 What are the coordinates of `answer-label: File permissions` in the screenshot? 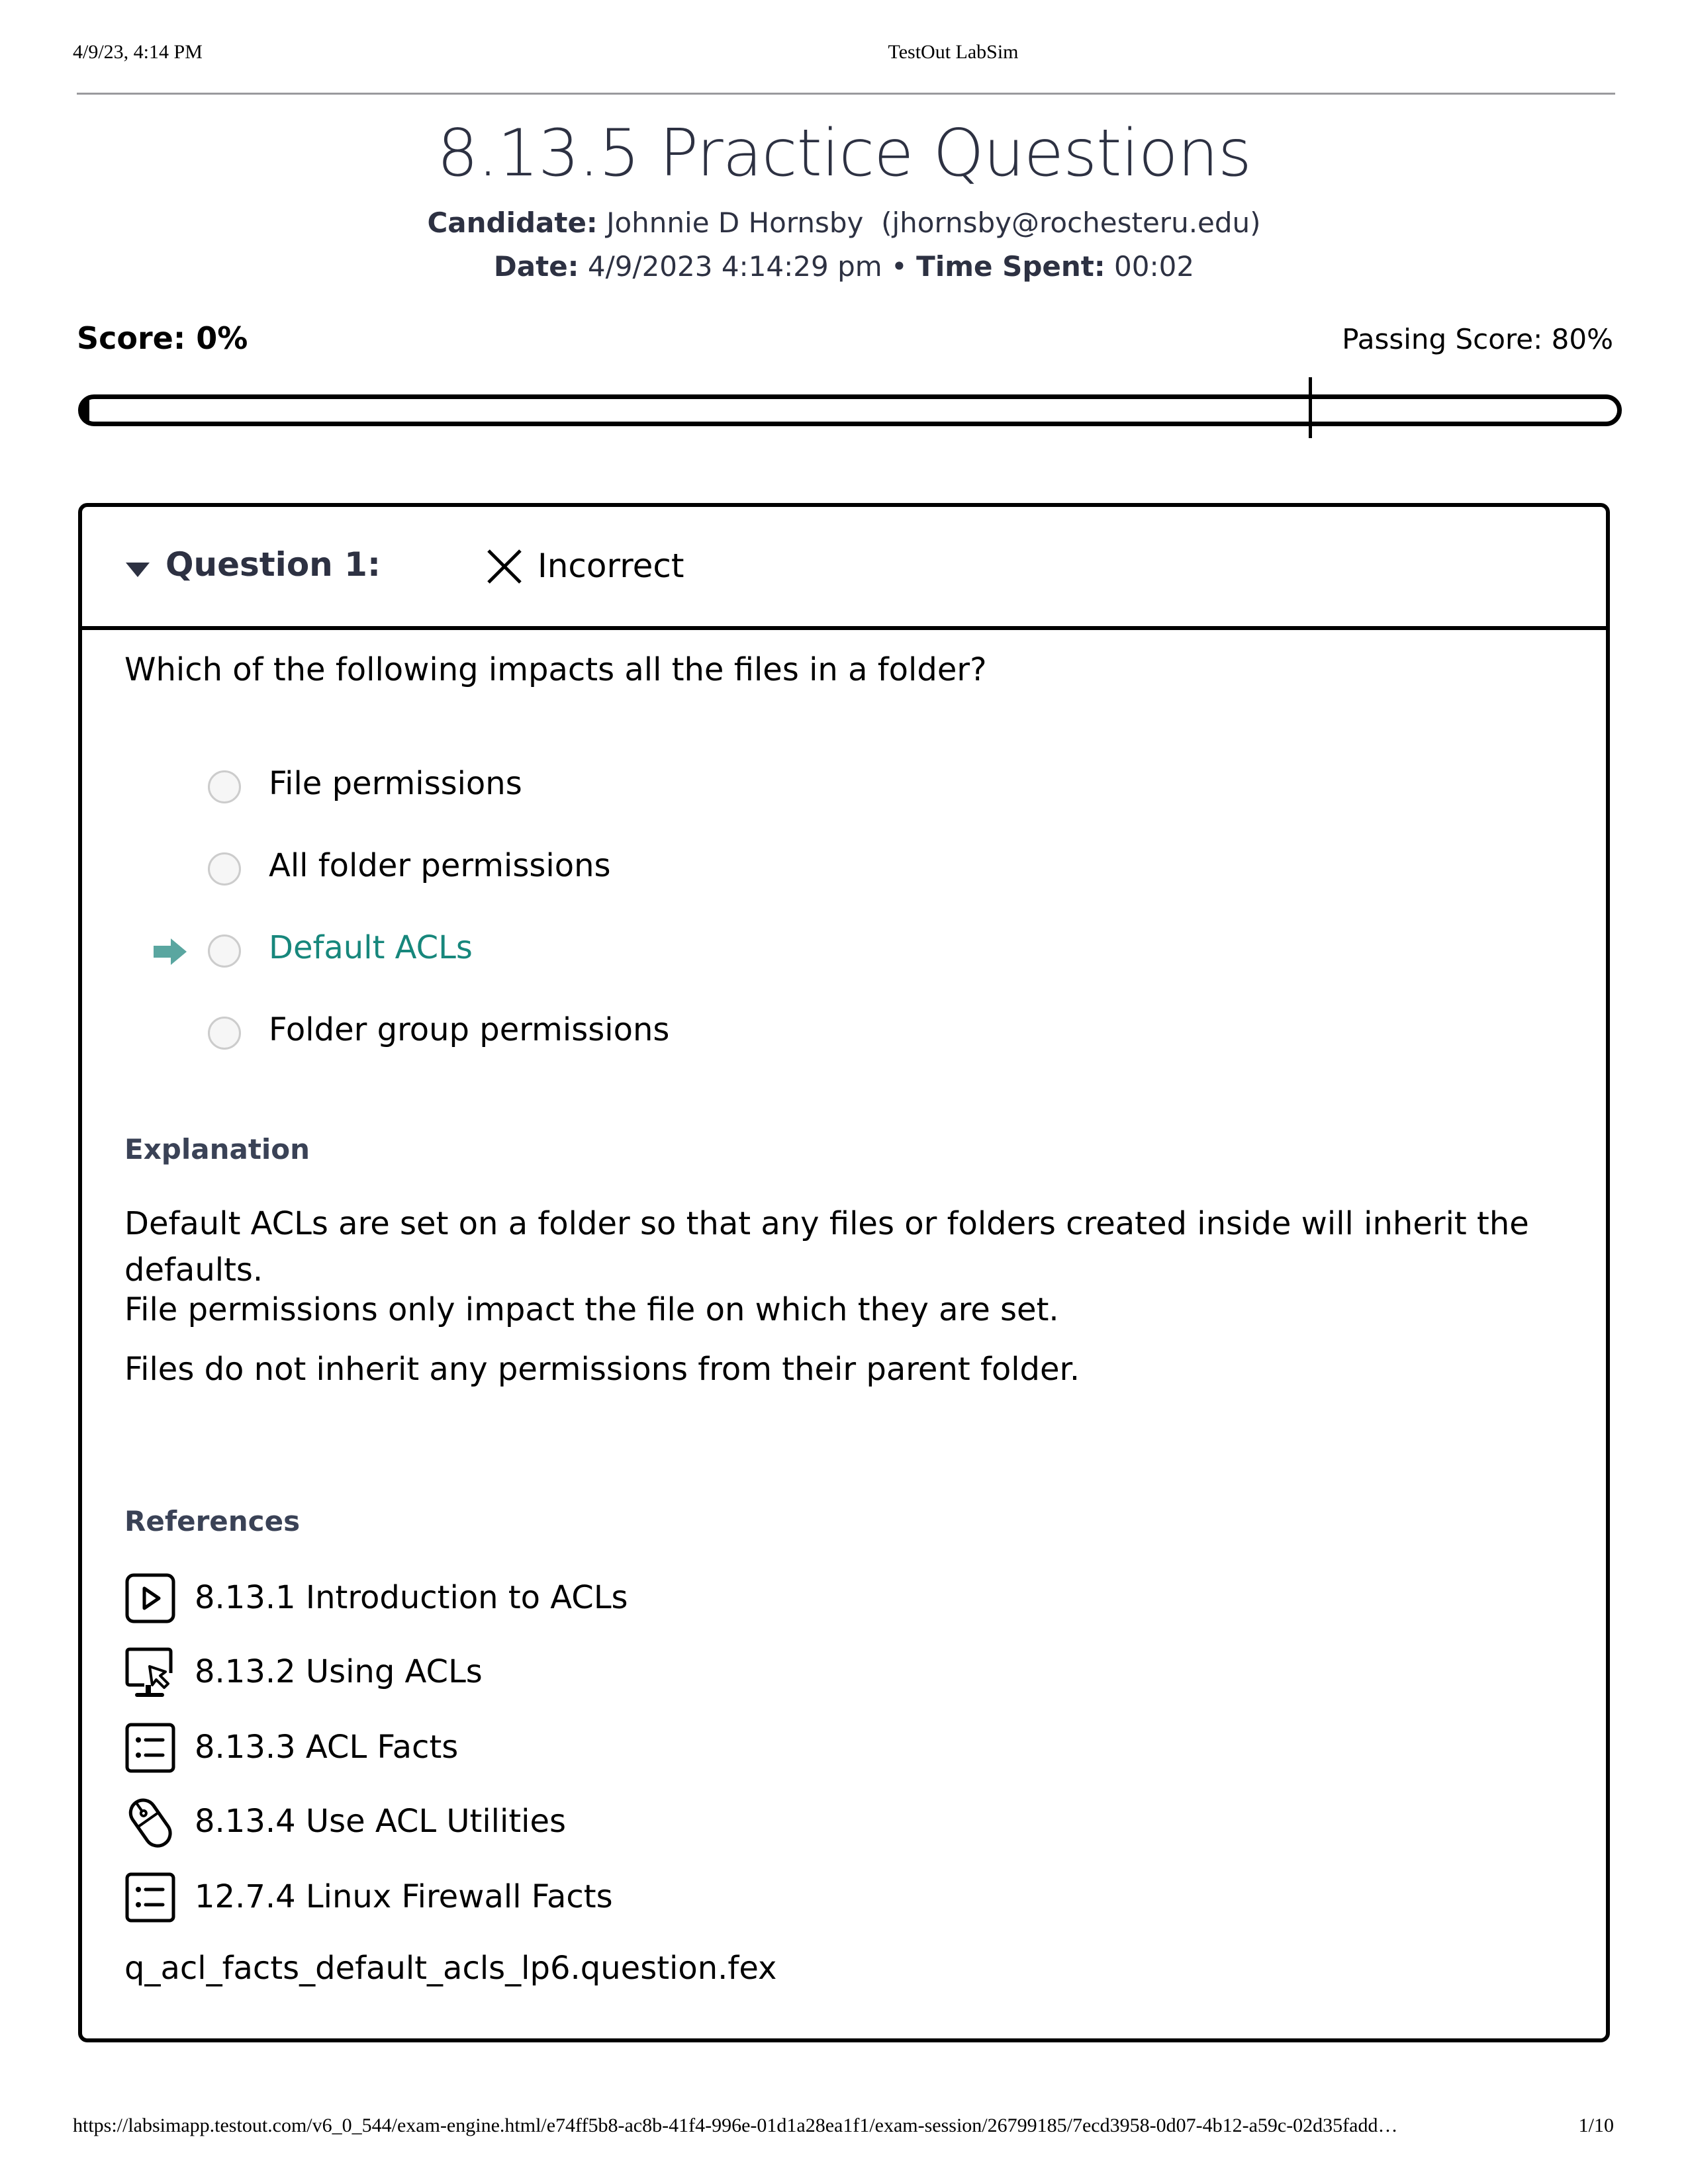 It's located at (395, 783).